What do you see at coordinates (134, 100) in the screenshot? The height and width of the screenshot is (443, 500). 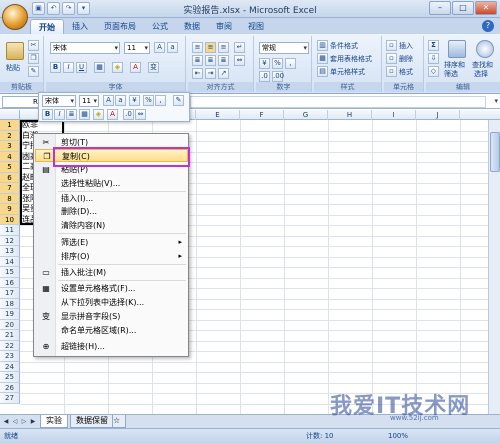 I see `mini-currency-icon: ¥` at bounding box center [134, 100].